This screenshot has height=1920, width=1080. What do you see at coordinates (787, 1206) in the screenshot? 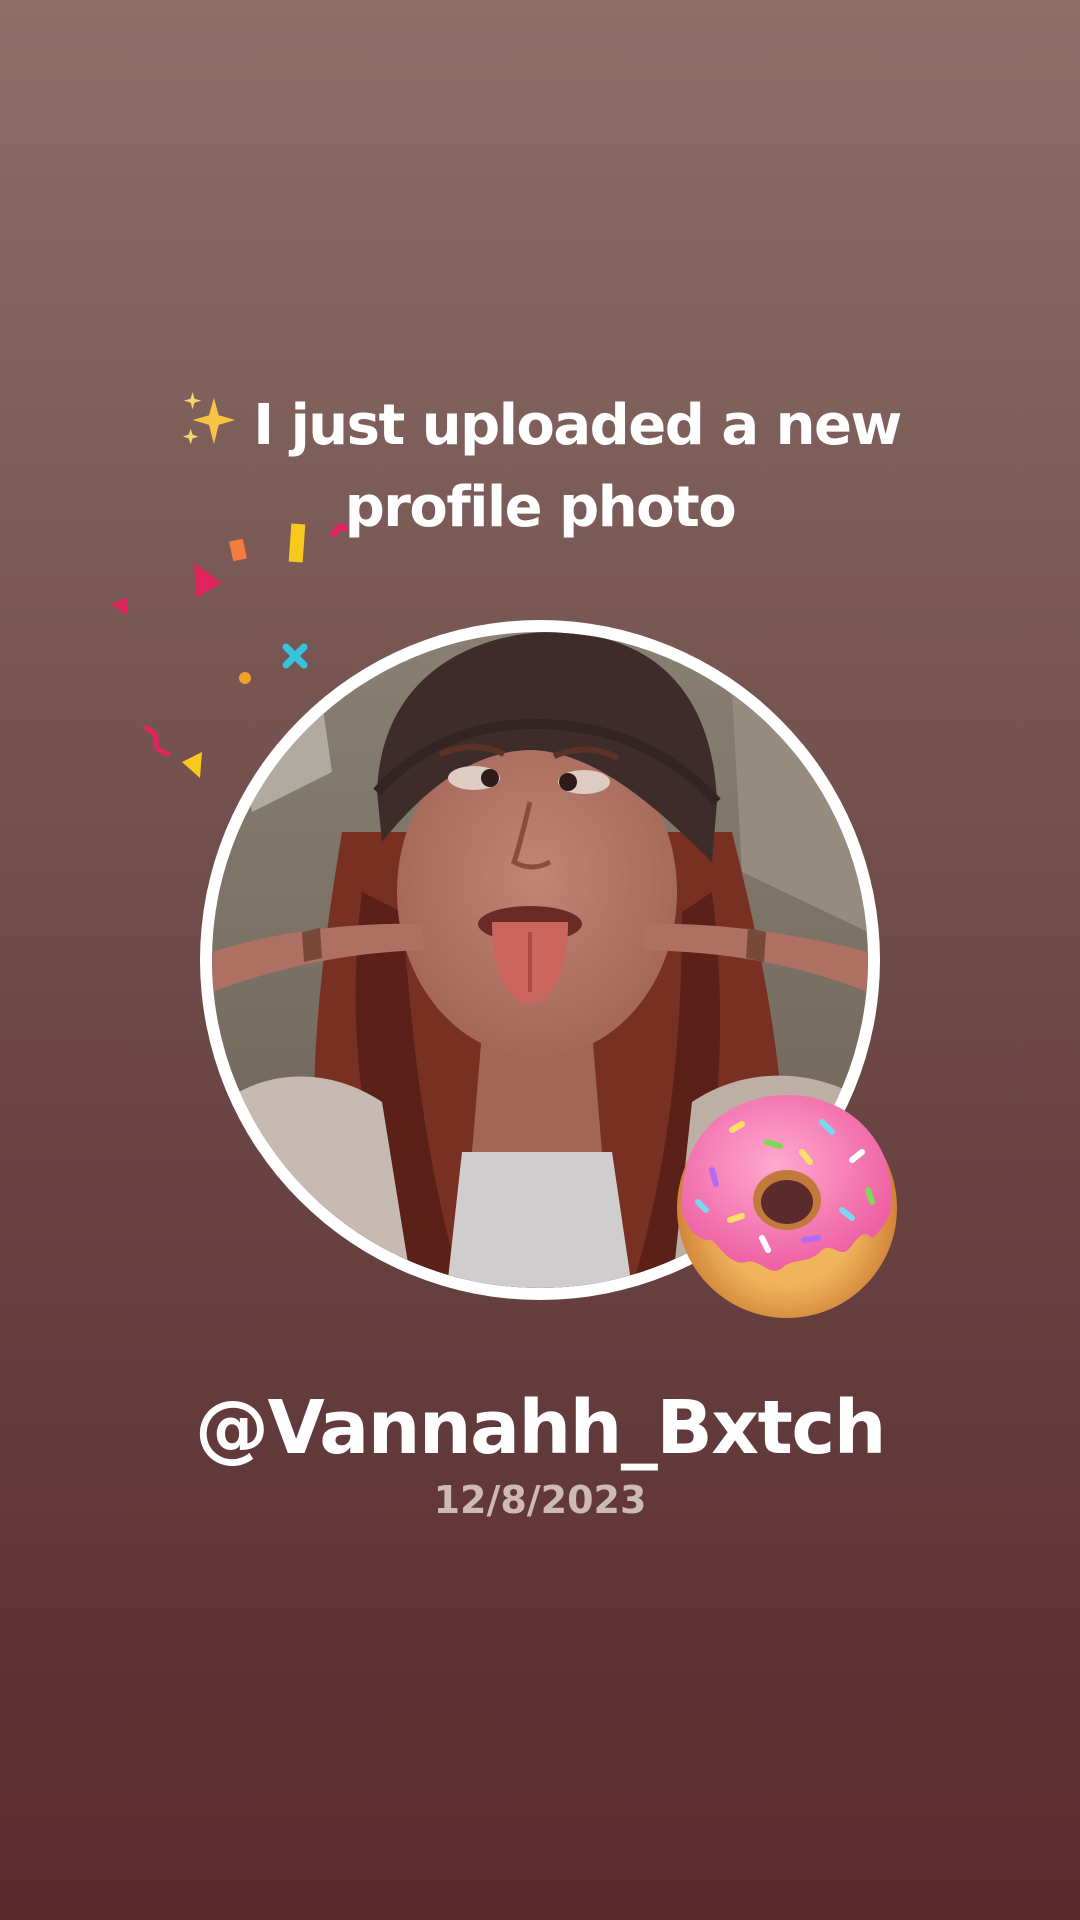
I see `donut-icon` at bounding box center [787, 1206].